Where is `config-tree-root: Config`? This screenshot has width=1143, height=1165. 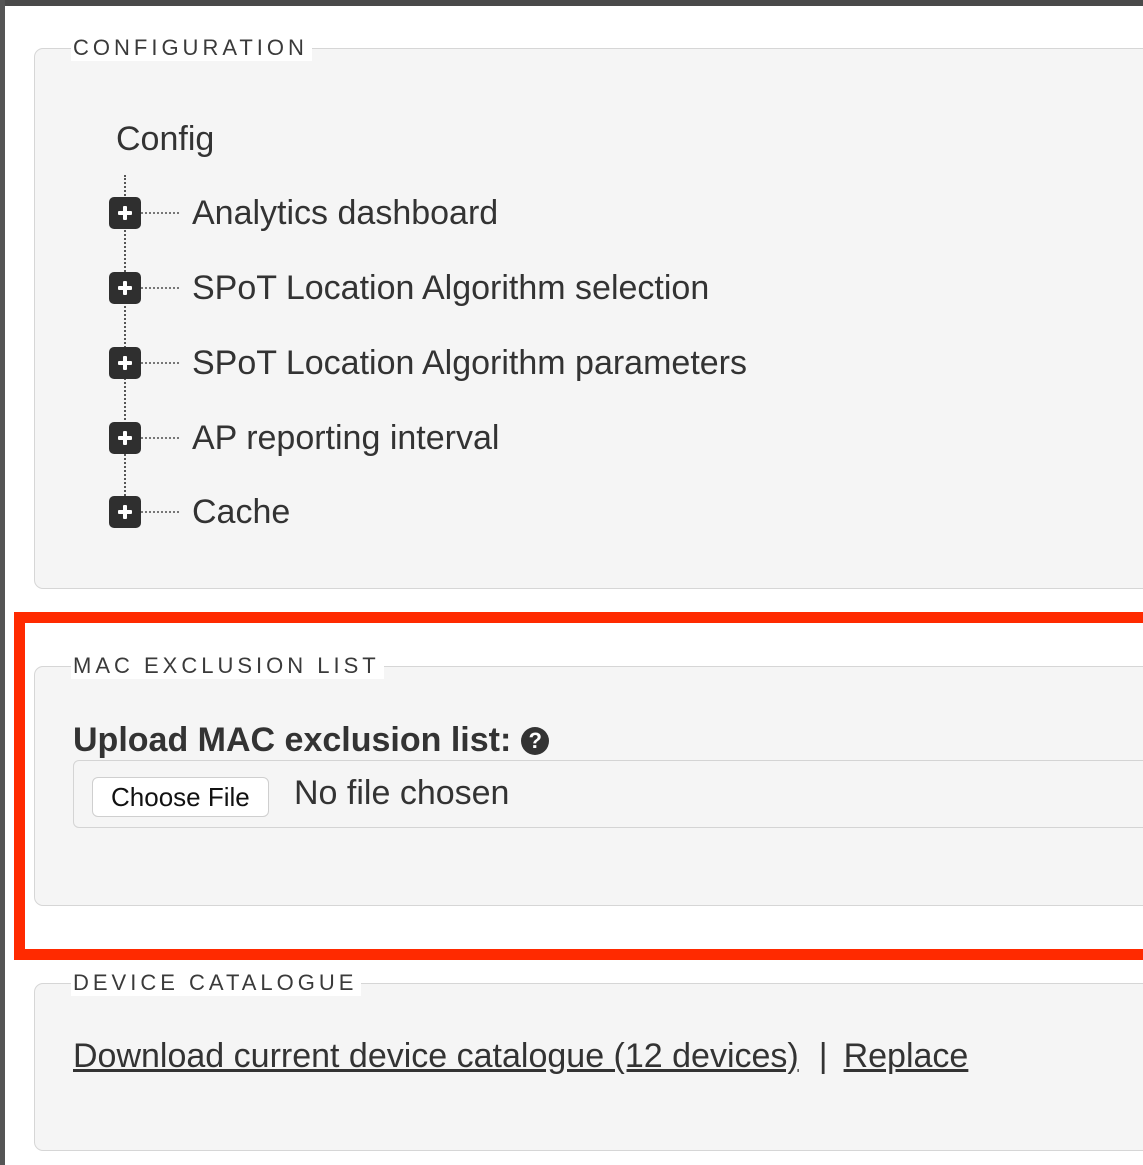
config-tree-root: Config is located at coordinates (165, 139).